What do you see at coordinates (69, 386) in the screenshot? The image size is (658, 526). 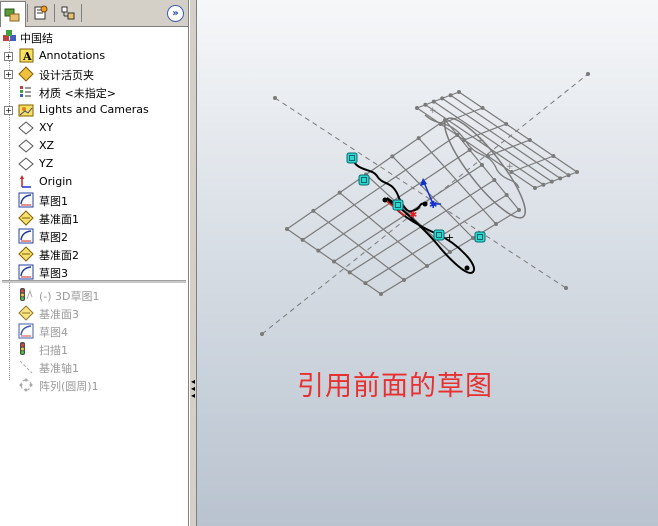 I see `tree-item-label: 阵列(圆周)1` at bounding box center [69, 386].